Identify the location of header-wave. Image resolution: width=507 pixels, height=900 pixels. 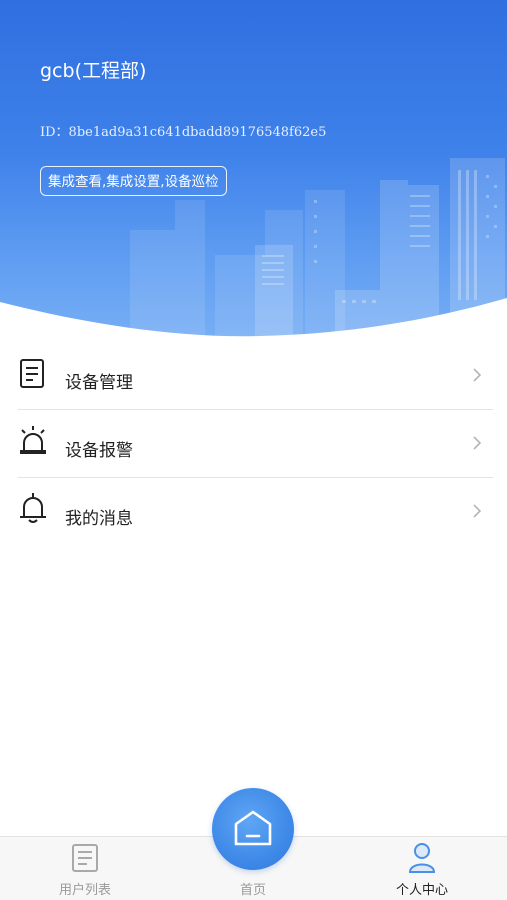
(253, 321).